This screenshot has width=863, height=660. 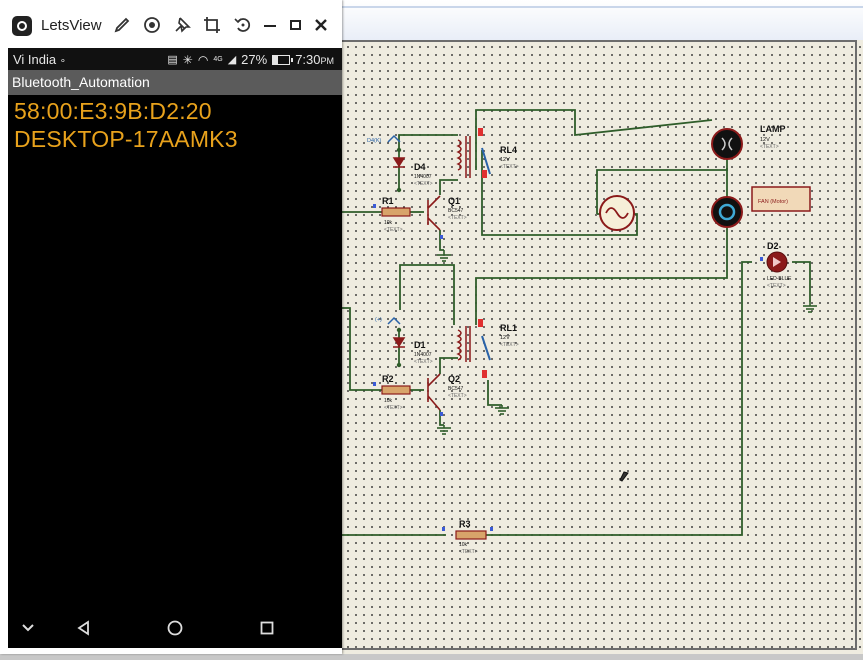 I want to click on wire-q1-collector, so click(x=448, y=187).